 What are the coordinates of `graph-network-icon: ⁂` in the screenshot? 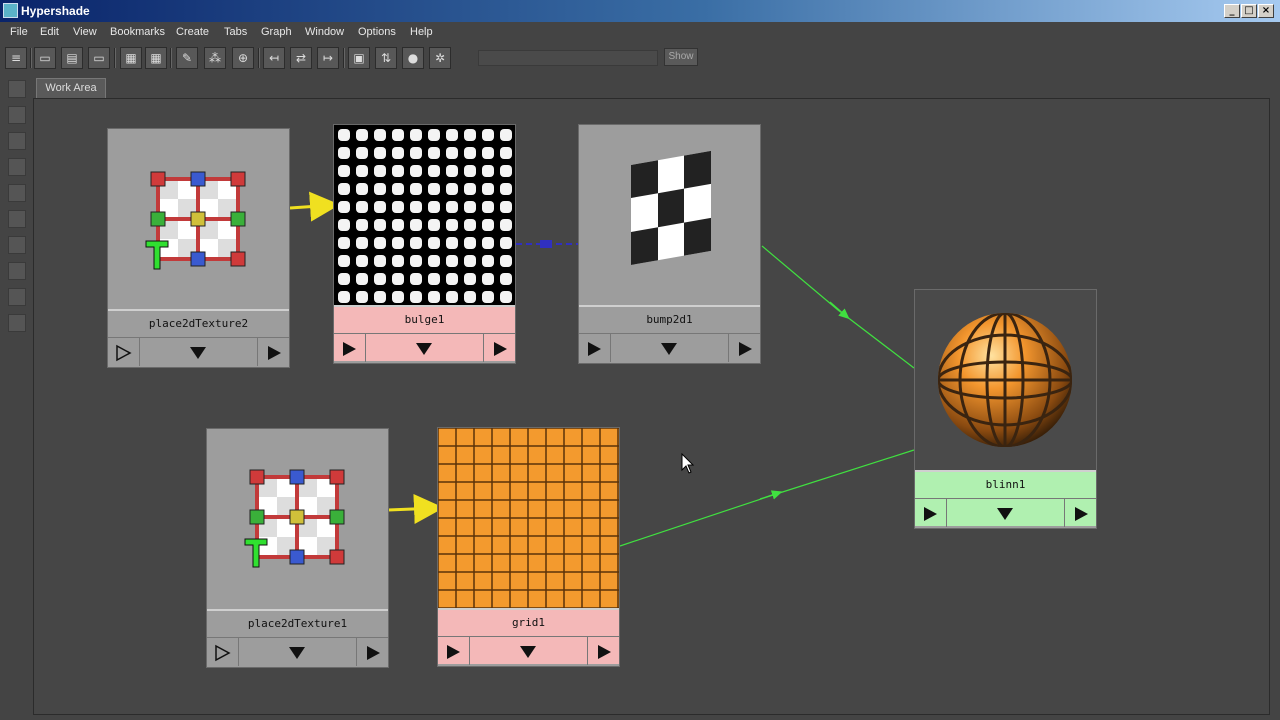 It's located at (215, 58).